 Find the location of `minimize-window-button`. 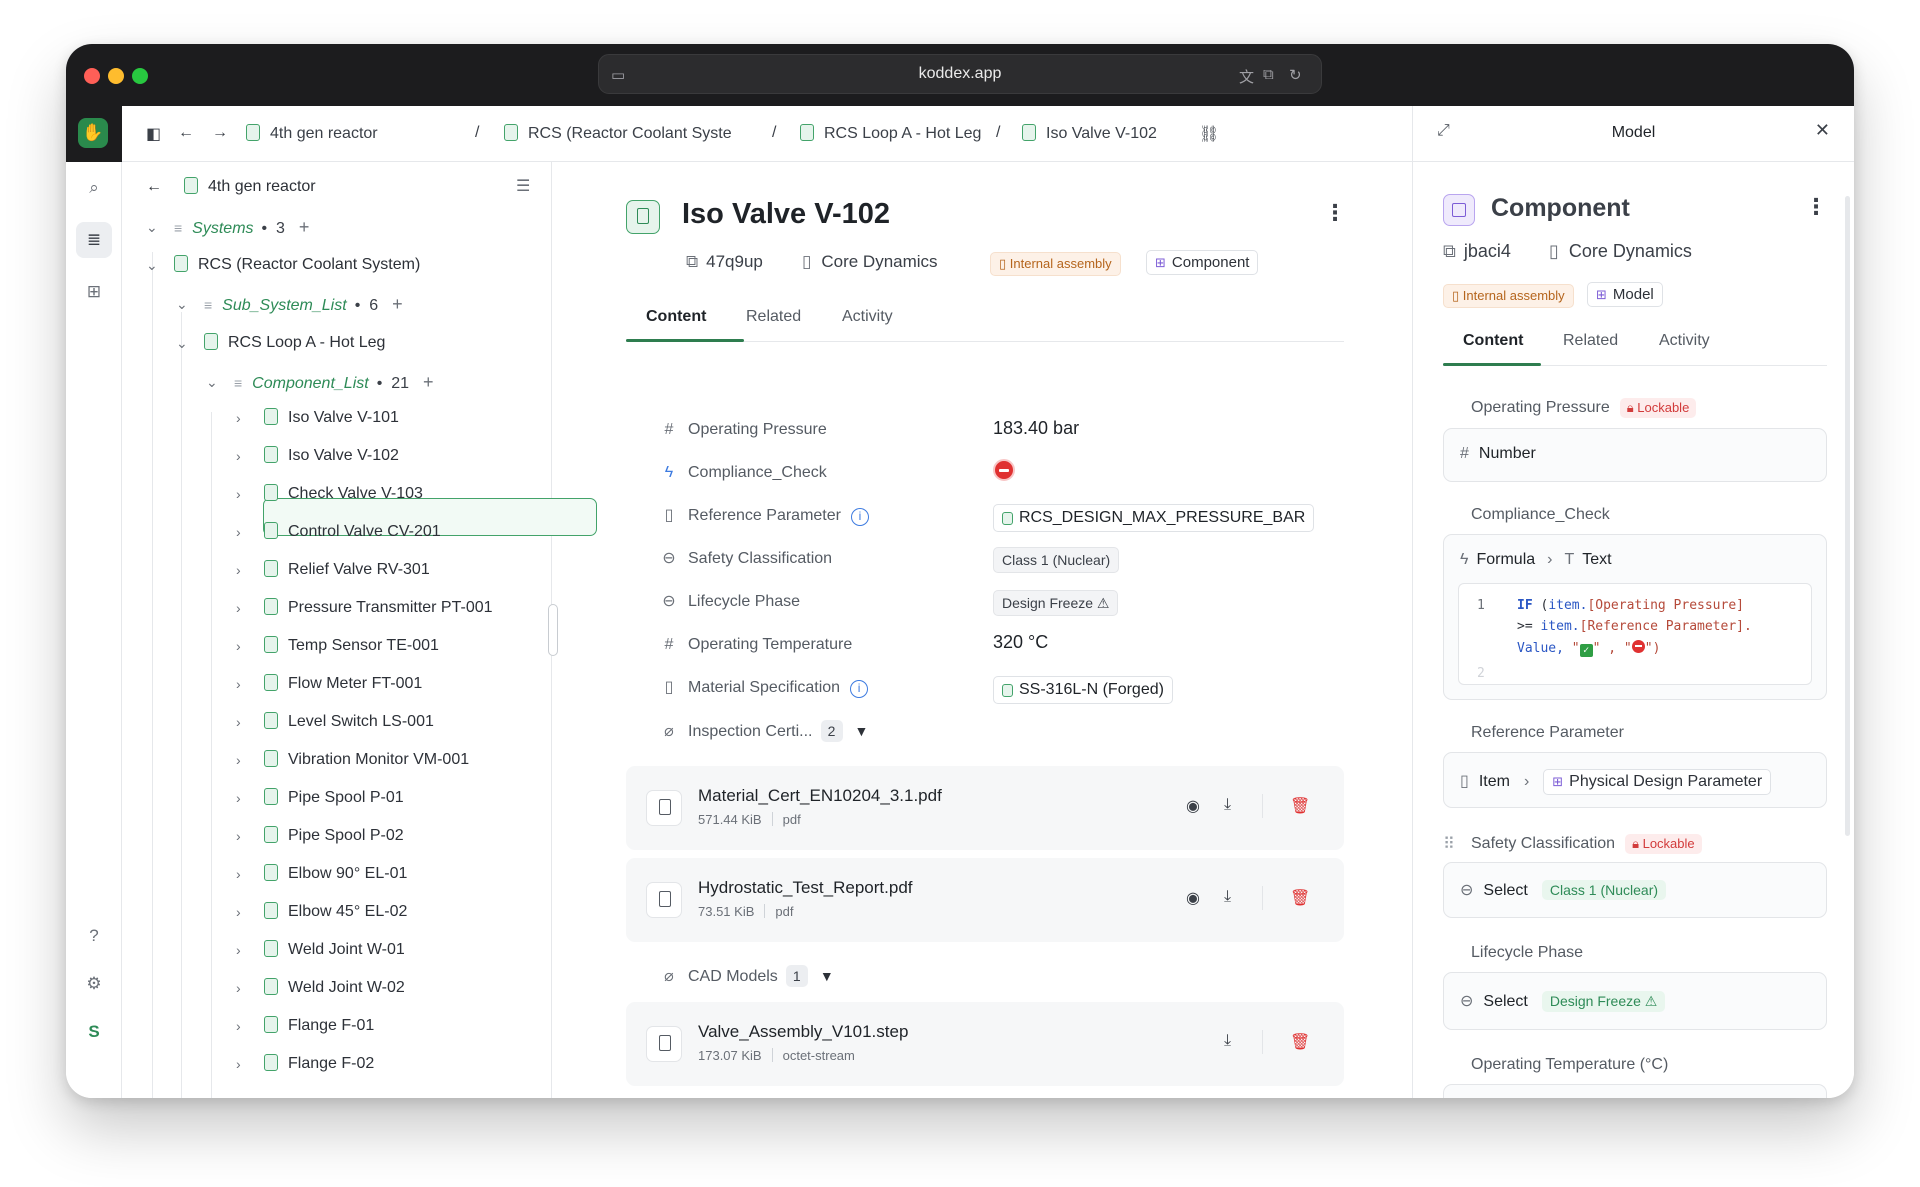

minimize-window-button is located at coordinates (116, 76).